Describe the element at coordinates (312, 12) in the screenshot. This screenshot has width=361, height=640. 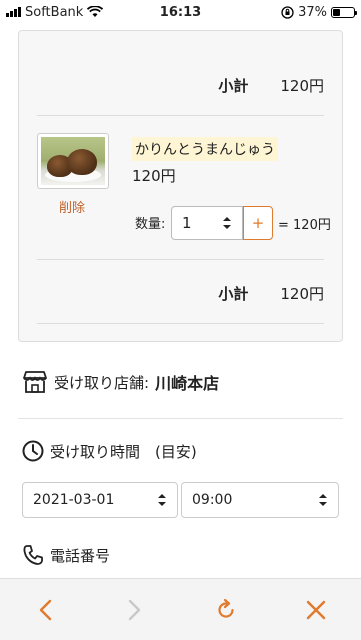
I see `battery-percent: 37%` at that location.